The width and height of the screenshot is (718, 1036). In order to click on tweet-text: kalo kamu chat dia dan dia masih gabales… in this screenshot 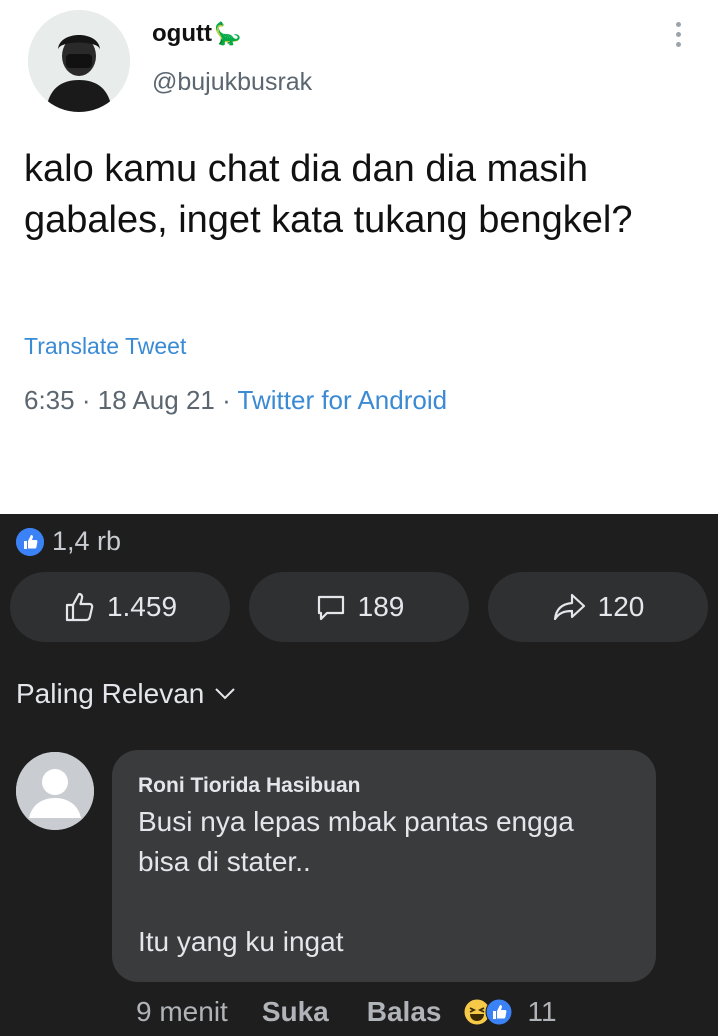, I will do `click(328, 194)`.